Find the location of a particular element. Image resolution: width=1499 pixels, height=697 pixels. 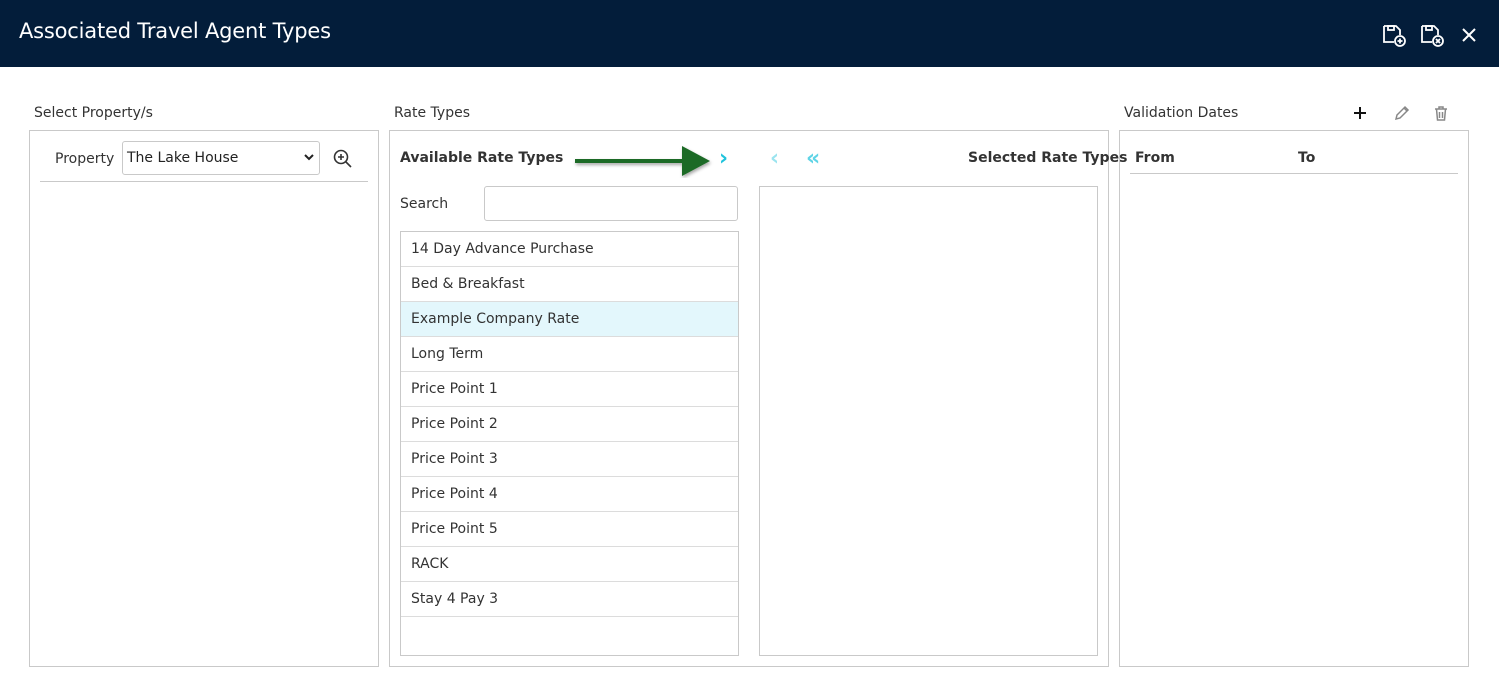

to-column-header: To is located at coordinates (1307, 158).